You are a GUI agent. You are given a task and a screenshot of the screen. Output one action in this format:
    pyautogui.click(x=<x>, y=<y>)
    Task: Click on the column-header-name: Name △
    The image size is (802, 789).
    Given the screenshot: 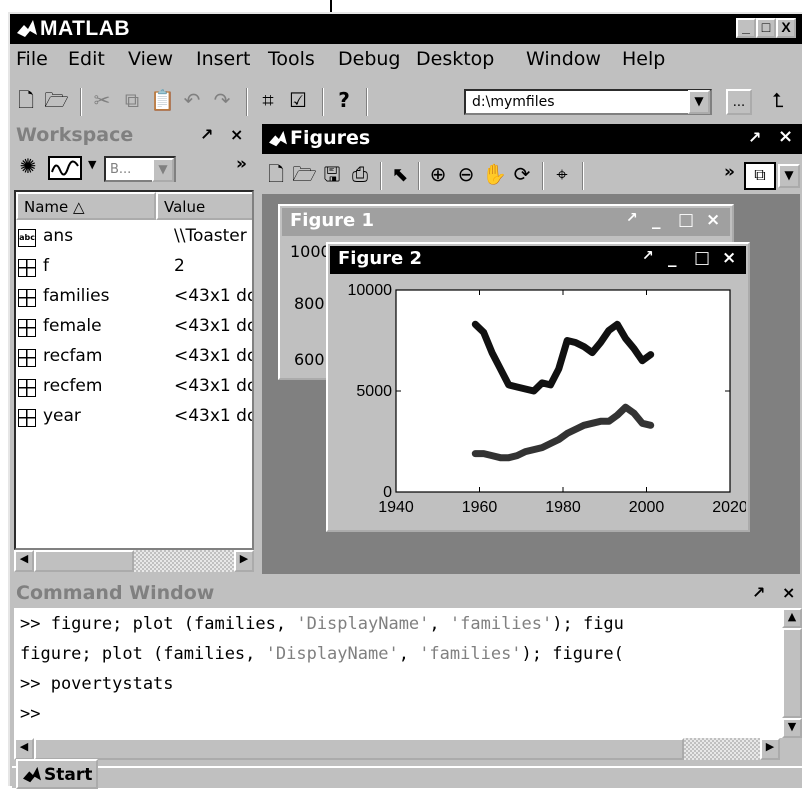 What is the action you would take?
    pyautogui.click(x=86, y=206)
    